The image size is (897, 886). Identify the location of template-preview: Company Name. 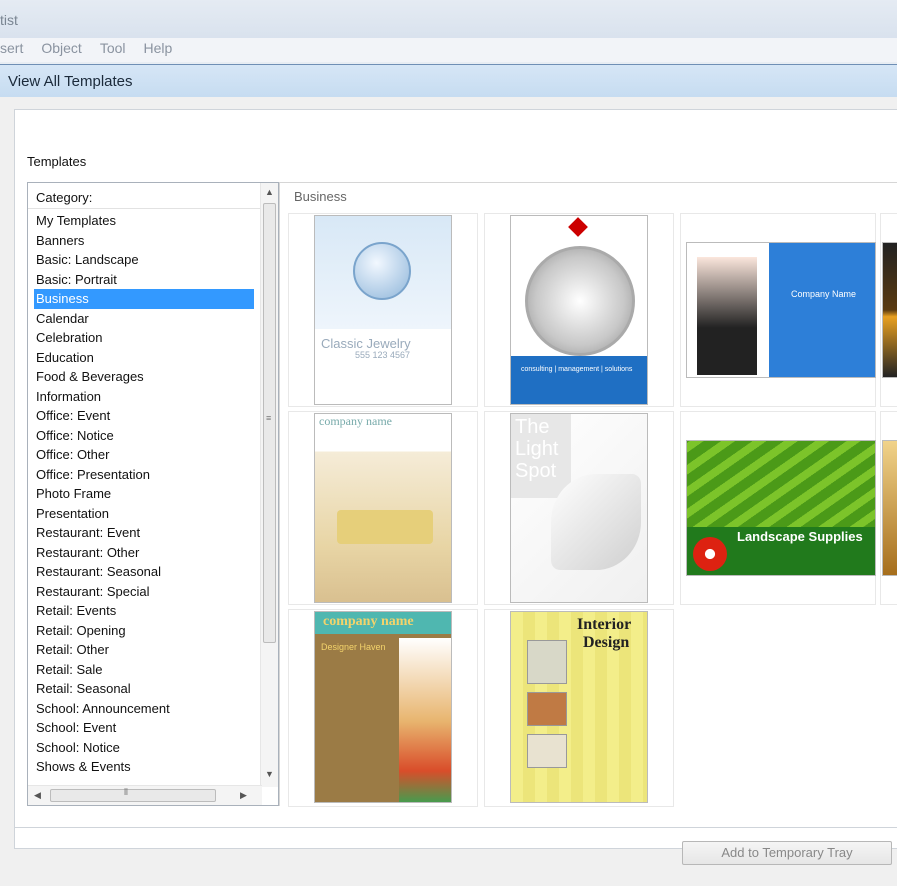
(781, 310).